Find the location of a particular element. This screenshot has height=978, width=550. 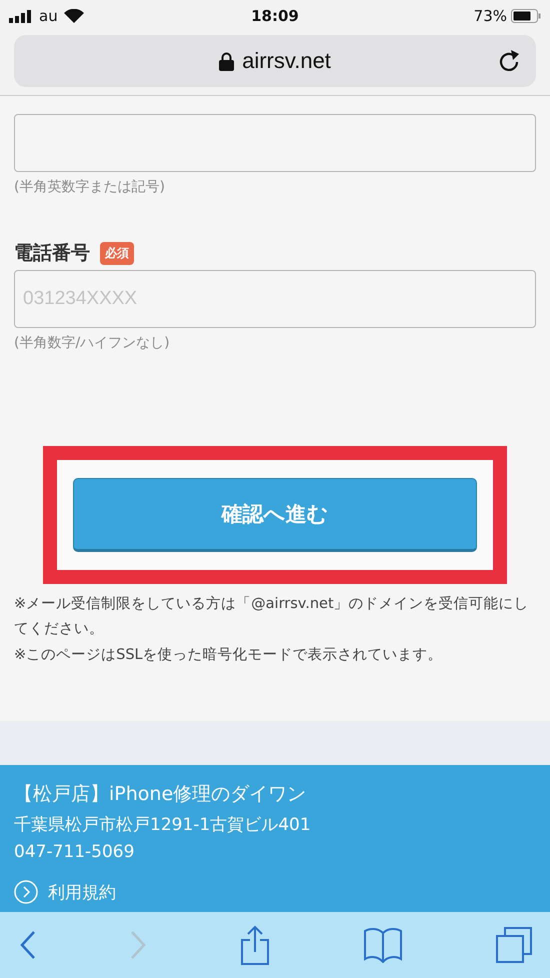

field-hint: (半角数字/ハイフンなし) is located at coordinates (92, 343).